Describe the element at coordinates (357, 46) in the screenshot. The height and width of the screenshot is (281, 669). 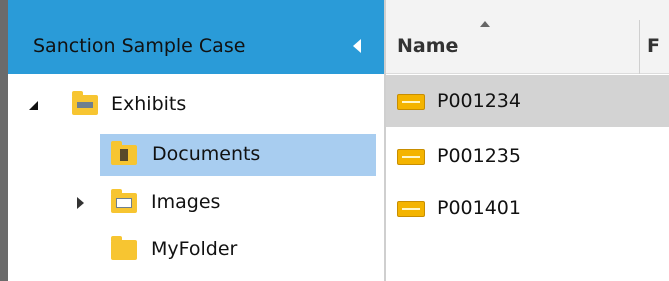
I see `collapse-sidebar-icon` at that location.